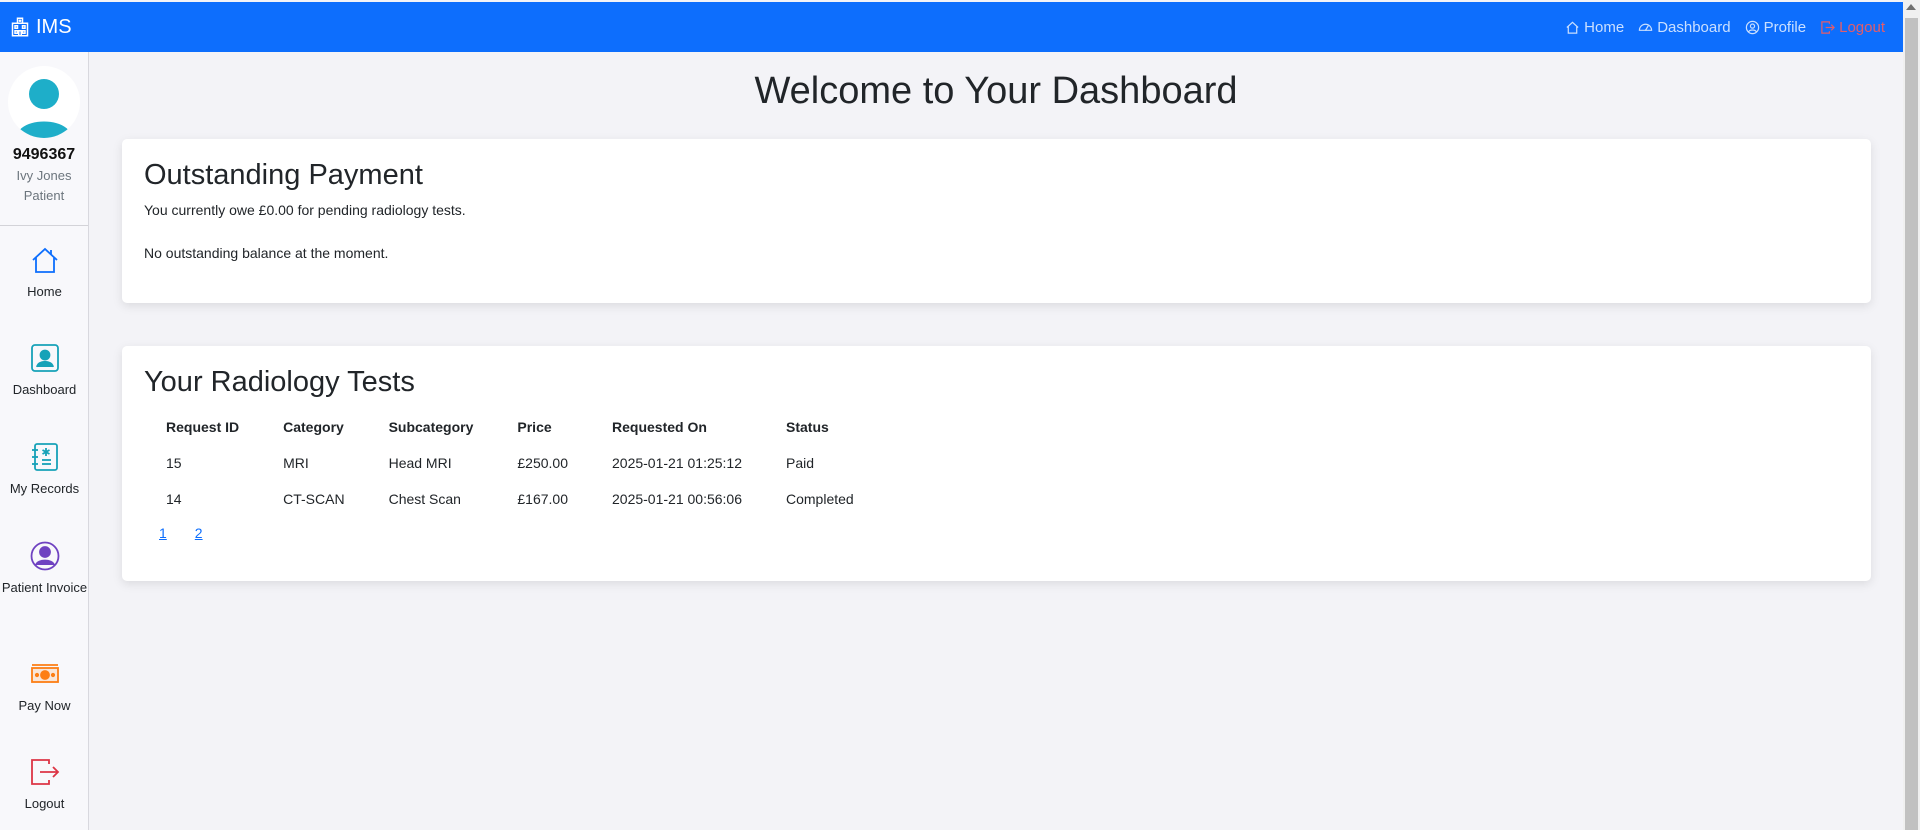 The image size is (1920, 830). I want to click on nav-logout-link: Logout, so click(1852, 27).